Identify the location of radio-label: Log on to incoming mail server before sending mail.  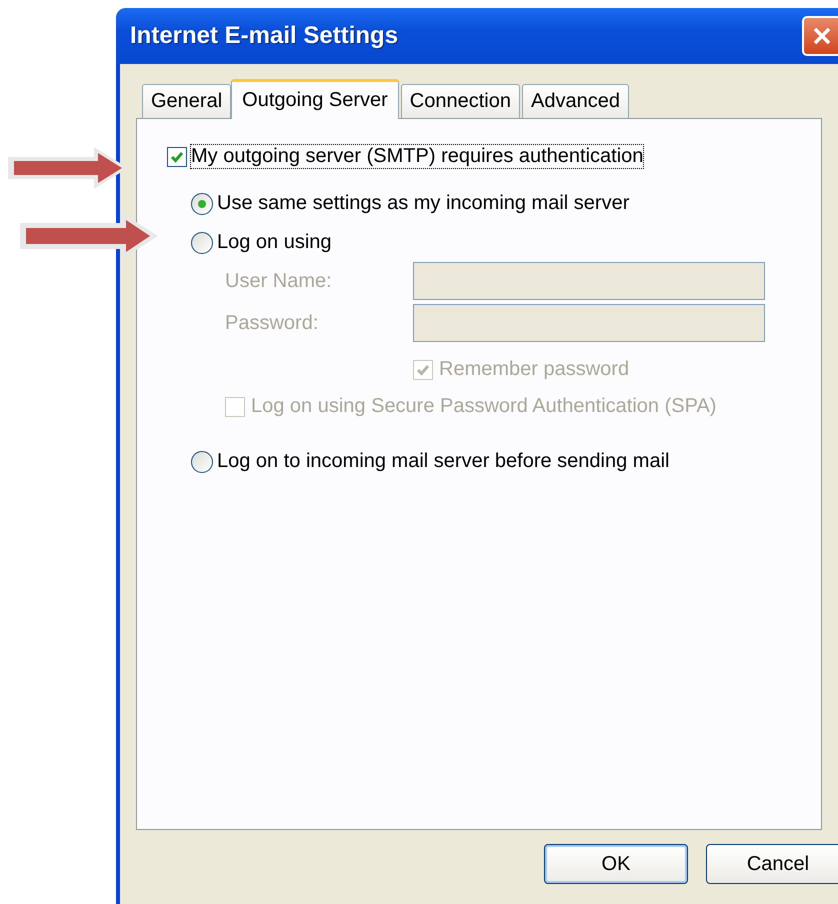
(443, 461).